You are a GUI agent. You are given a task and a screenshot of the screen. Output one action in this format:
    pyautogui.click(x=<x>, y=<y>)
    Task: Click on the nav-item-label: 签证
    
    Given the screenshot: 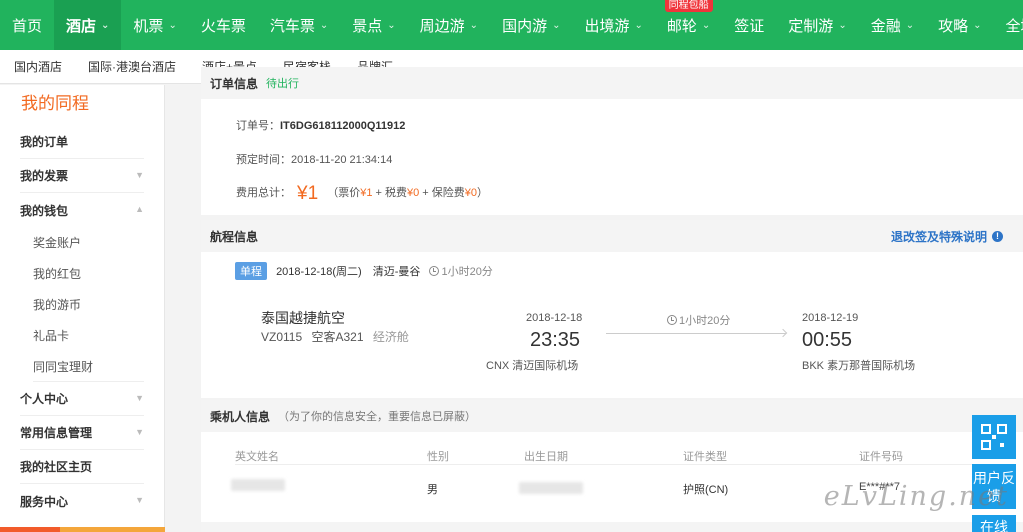 What is the action you would take?
    pyautogui.click(x=749, y=26)
    